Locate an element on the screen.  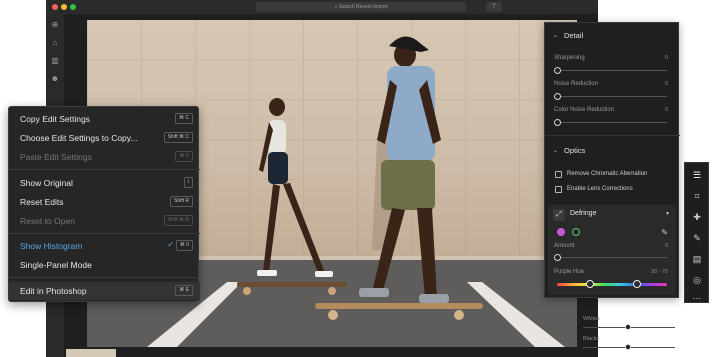
noise-reduction-slider-knob is located at coordinates (557, 96).